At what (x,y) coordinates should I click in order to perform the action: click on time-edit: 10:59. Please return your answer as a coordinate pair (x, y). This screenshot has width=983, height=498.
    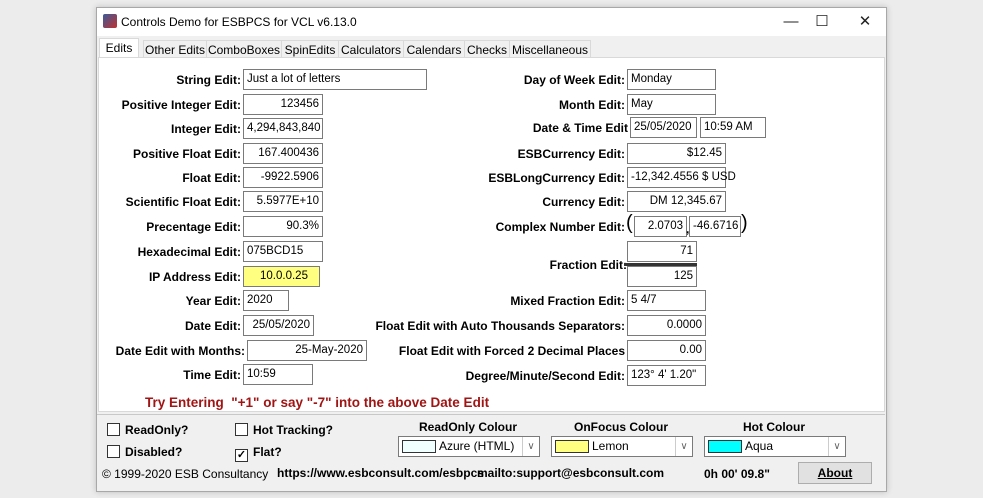
    Looking at the image, I should click on (278, 374).